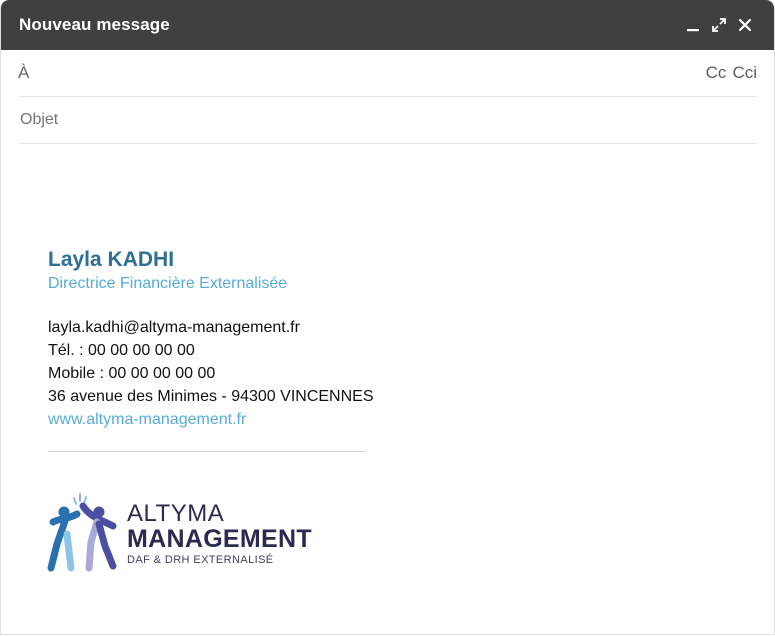  What do you see at coordinates (693, 25) in the screenshot?
I see `minimize-button` at bounding box center [693, 25].